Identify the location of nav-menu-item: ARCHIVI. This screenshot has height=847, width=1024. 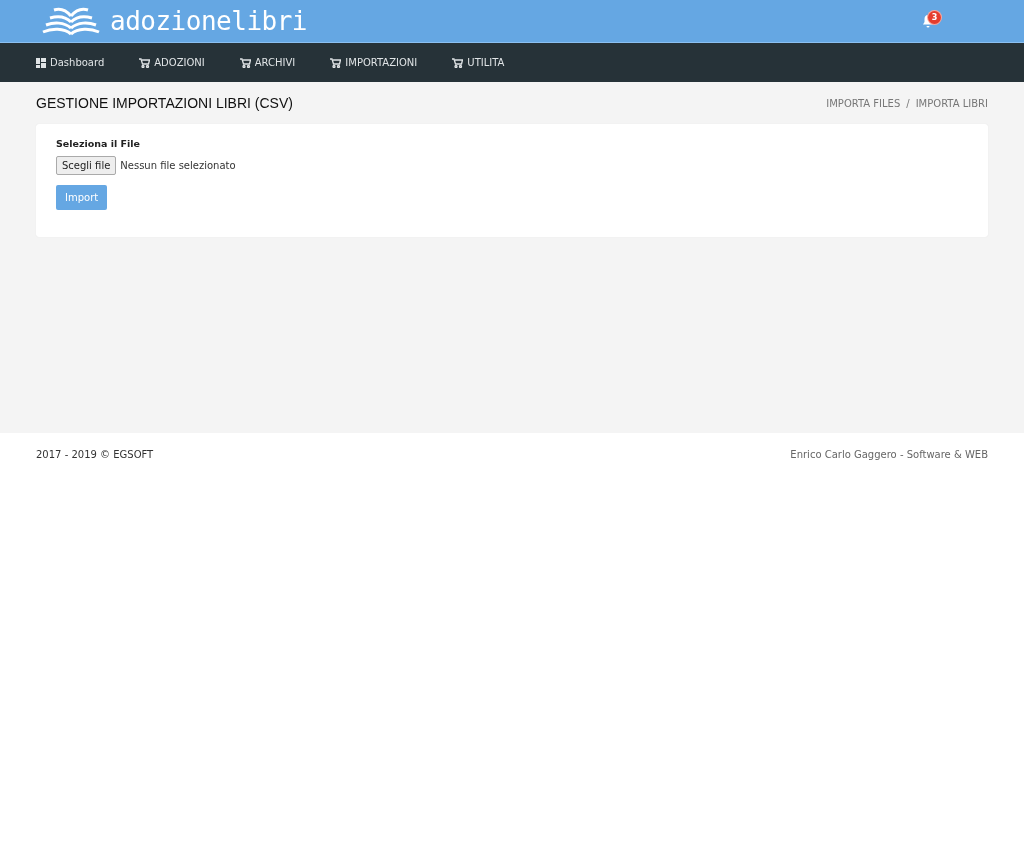
(267, 62).